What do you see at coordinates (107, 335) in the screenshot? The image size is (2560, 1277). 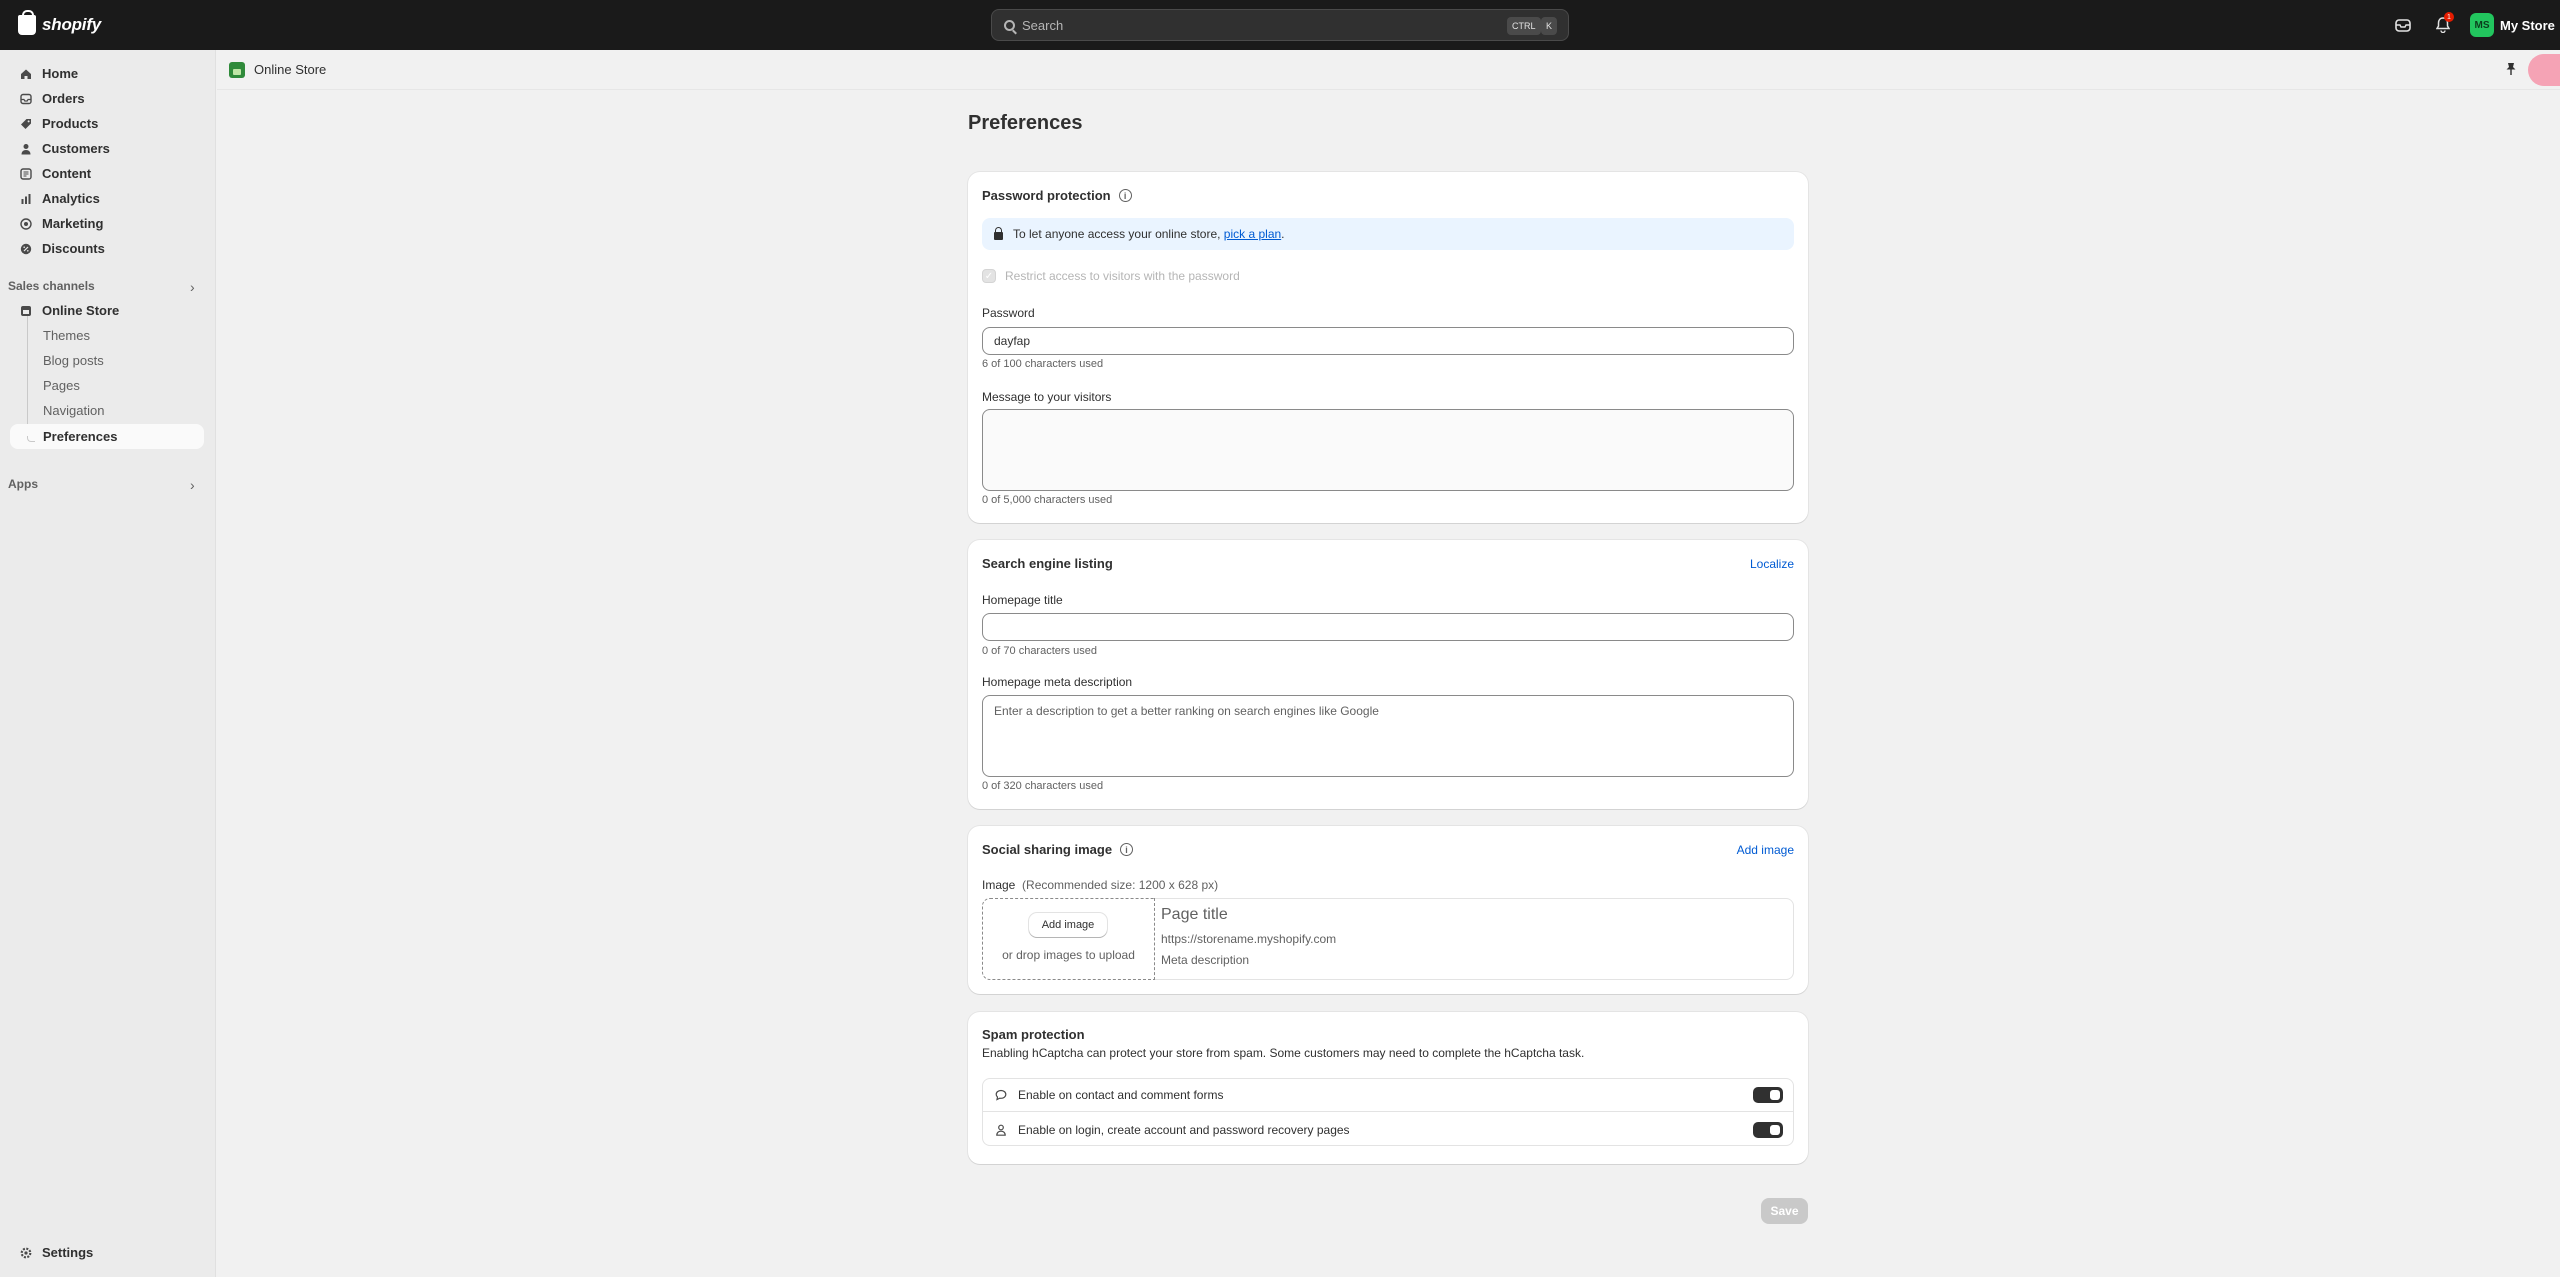 I see `sidebar-item-themes: Themes` at bounding box center [107, 335].